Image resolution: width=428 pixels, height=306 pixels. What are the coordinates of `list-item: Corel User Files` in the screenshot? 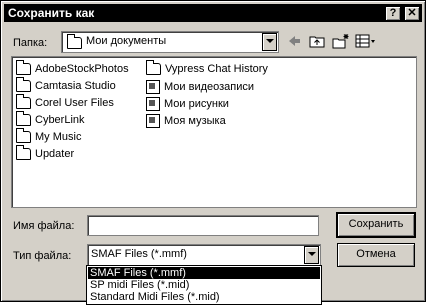 It's located at (65, 101).